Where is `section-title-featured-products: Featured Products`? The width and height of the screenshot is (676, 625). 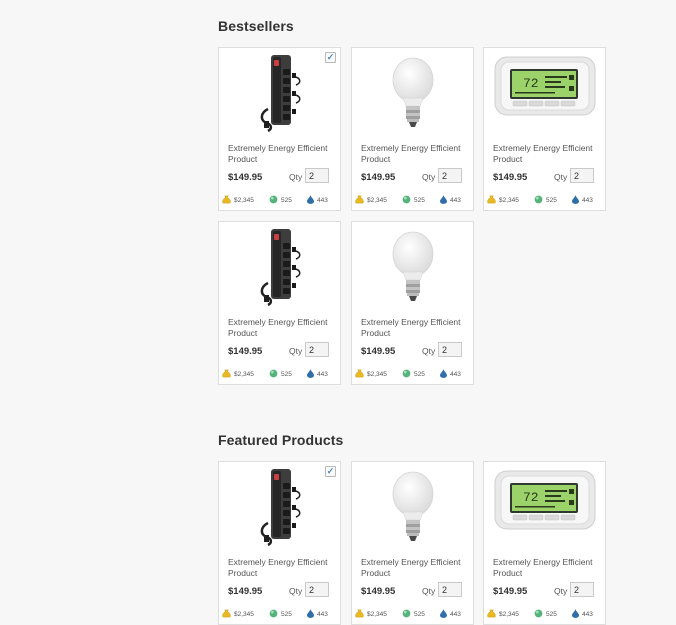 section-title-featured-products: Featured Products is located at coordinates (281, 440).